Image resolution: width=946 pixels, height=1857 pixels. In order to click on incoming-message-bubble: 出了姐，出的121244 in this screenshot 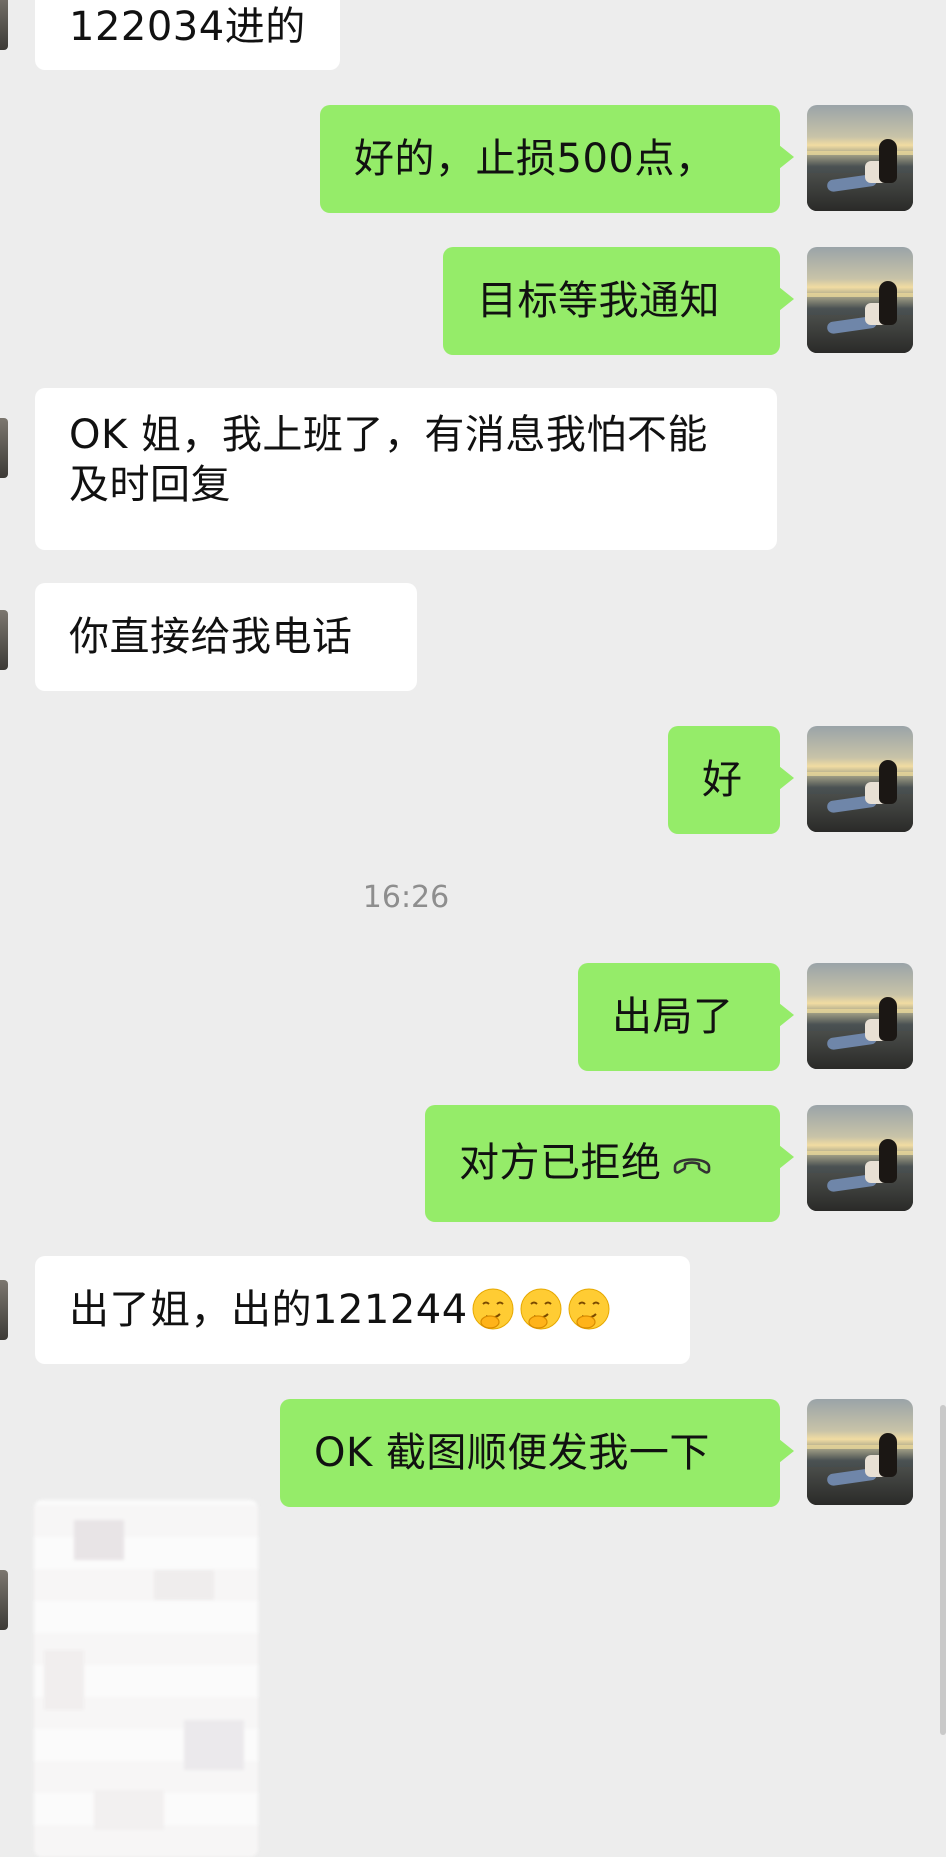, I will do `click(362, 1310)`.